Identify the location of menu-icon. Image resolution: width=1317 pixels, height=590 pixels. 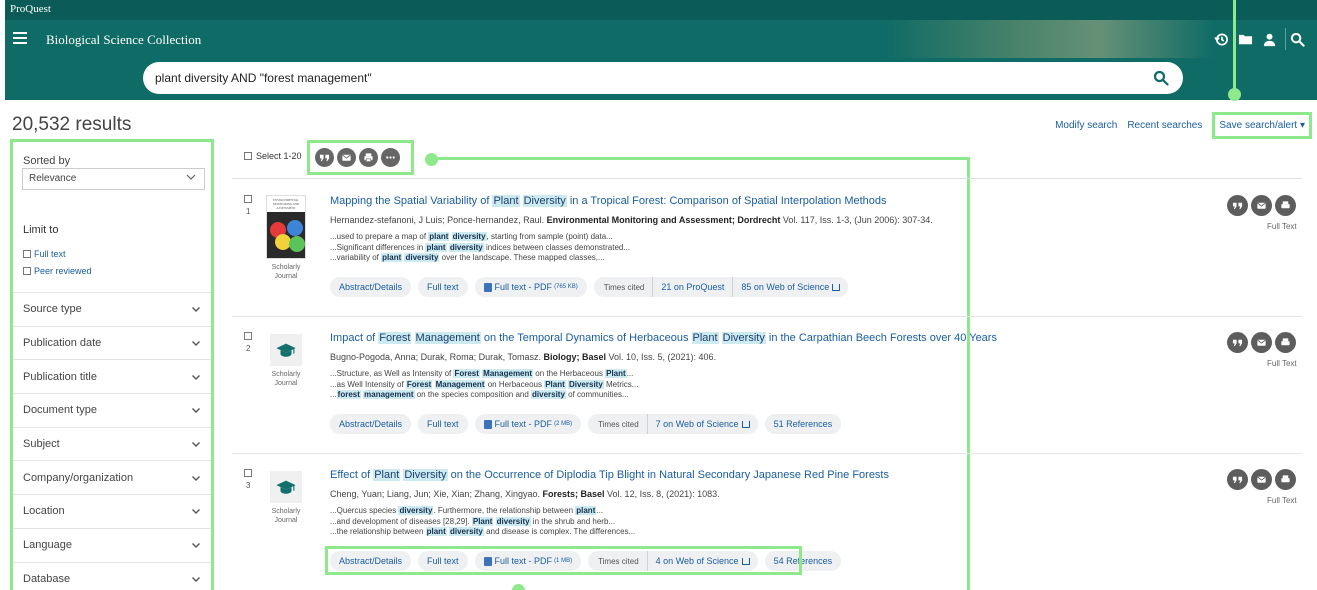
(20, 38).